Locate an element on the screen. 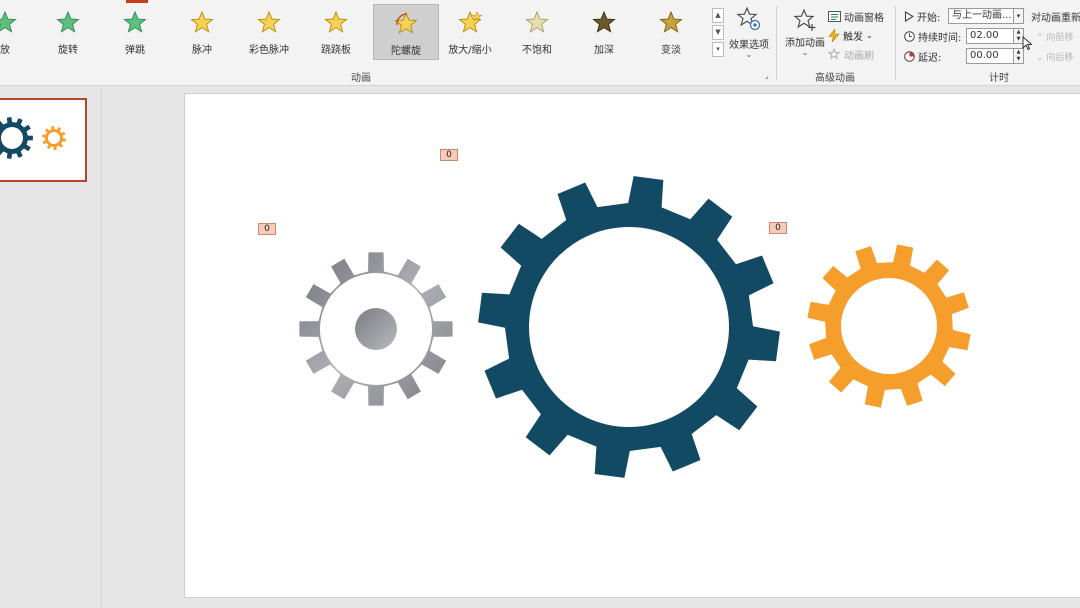 Image resolution: width=1080 pixels, height=608 pixels. tab-indicator is located at coordinates (137, 1).